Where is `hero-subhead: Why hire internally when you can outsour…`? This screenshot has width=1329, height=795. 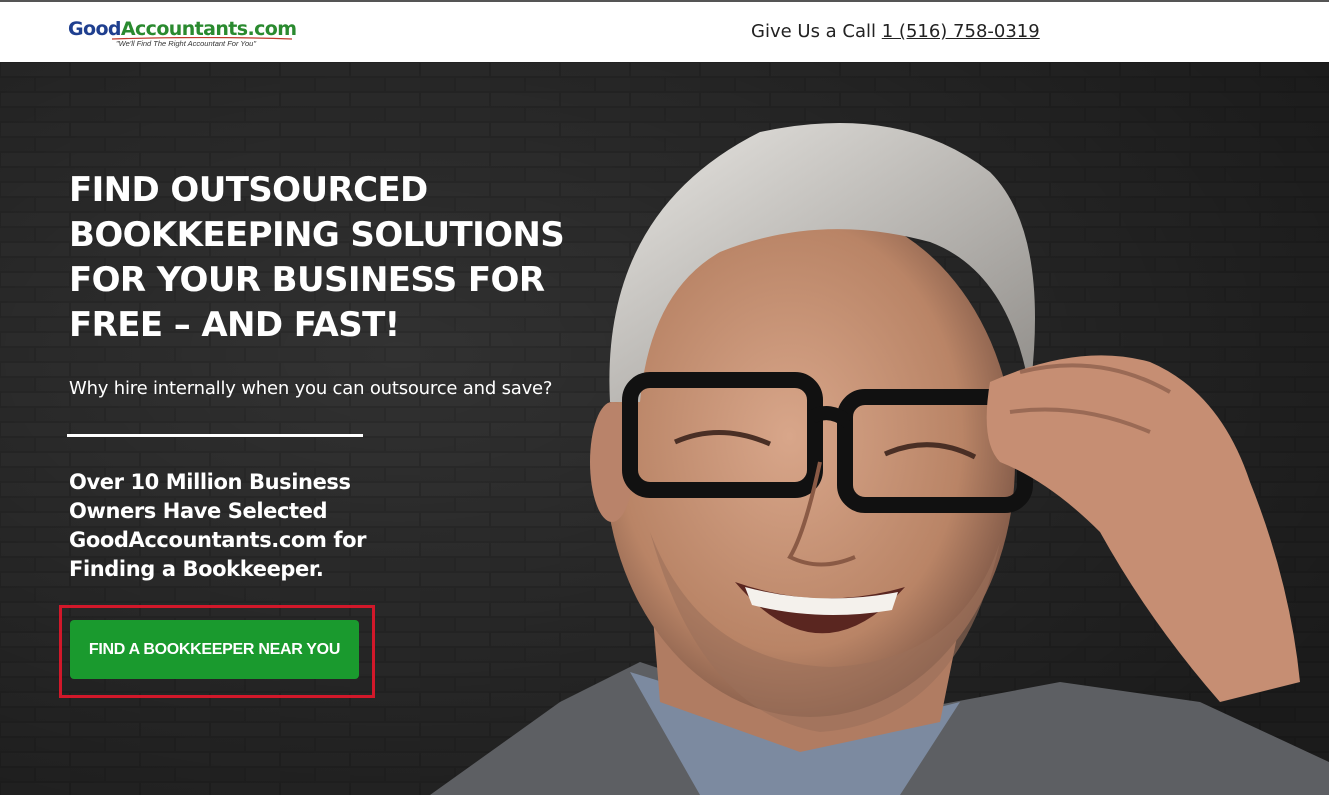 hero-subhead: Why hire internally when you can outsour… is located at coordinates (311, 388).